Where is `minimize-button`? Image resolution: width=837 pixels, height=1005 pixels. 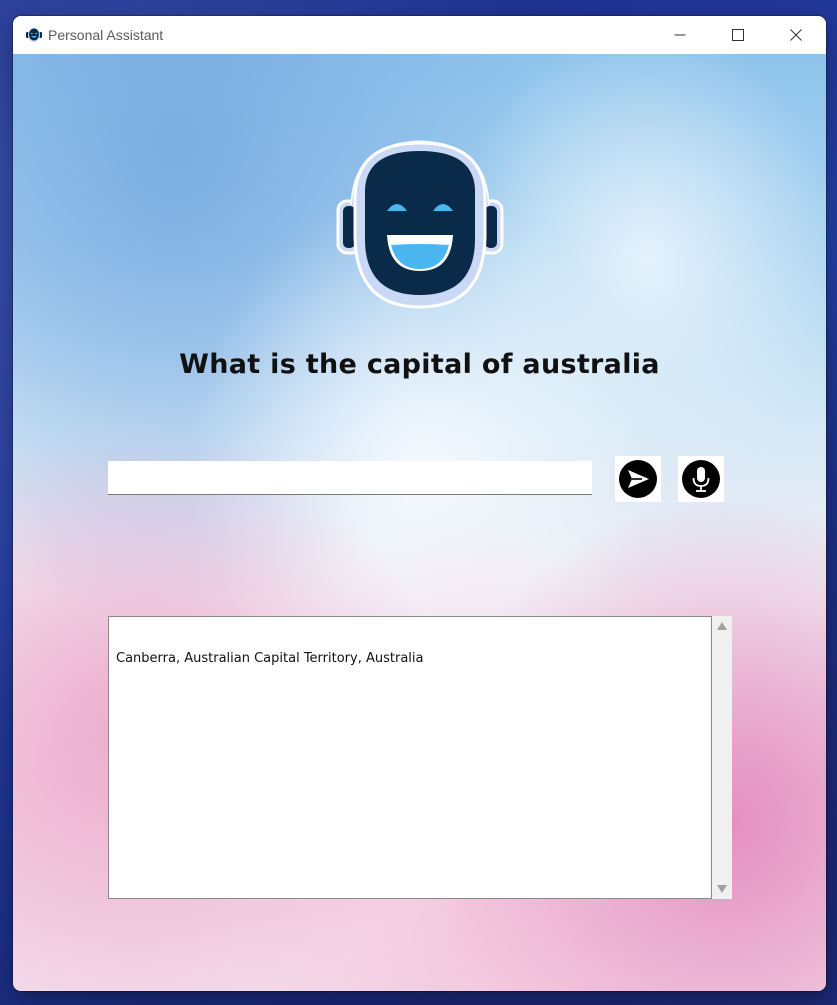
minimize-button is located at coordinates (680, 35).